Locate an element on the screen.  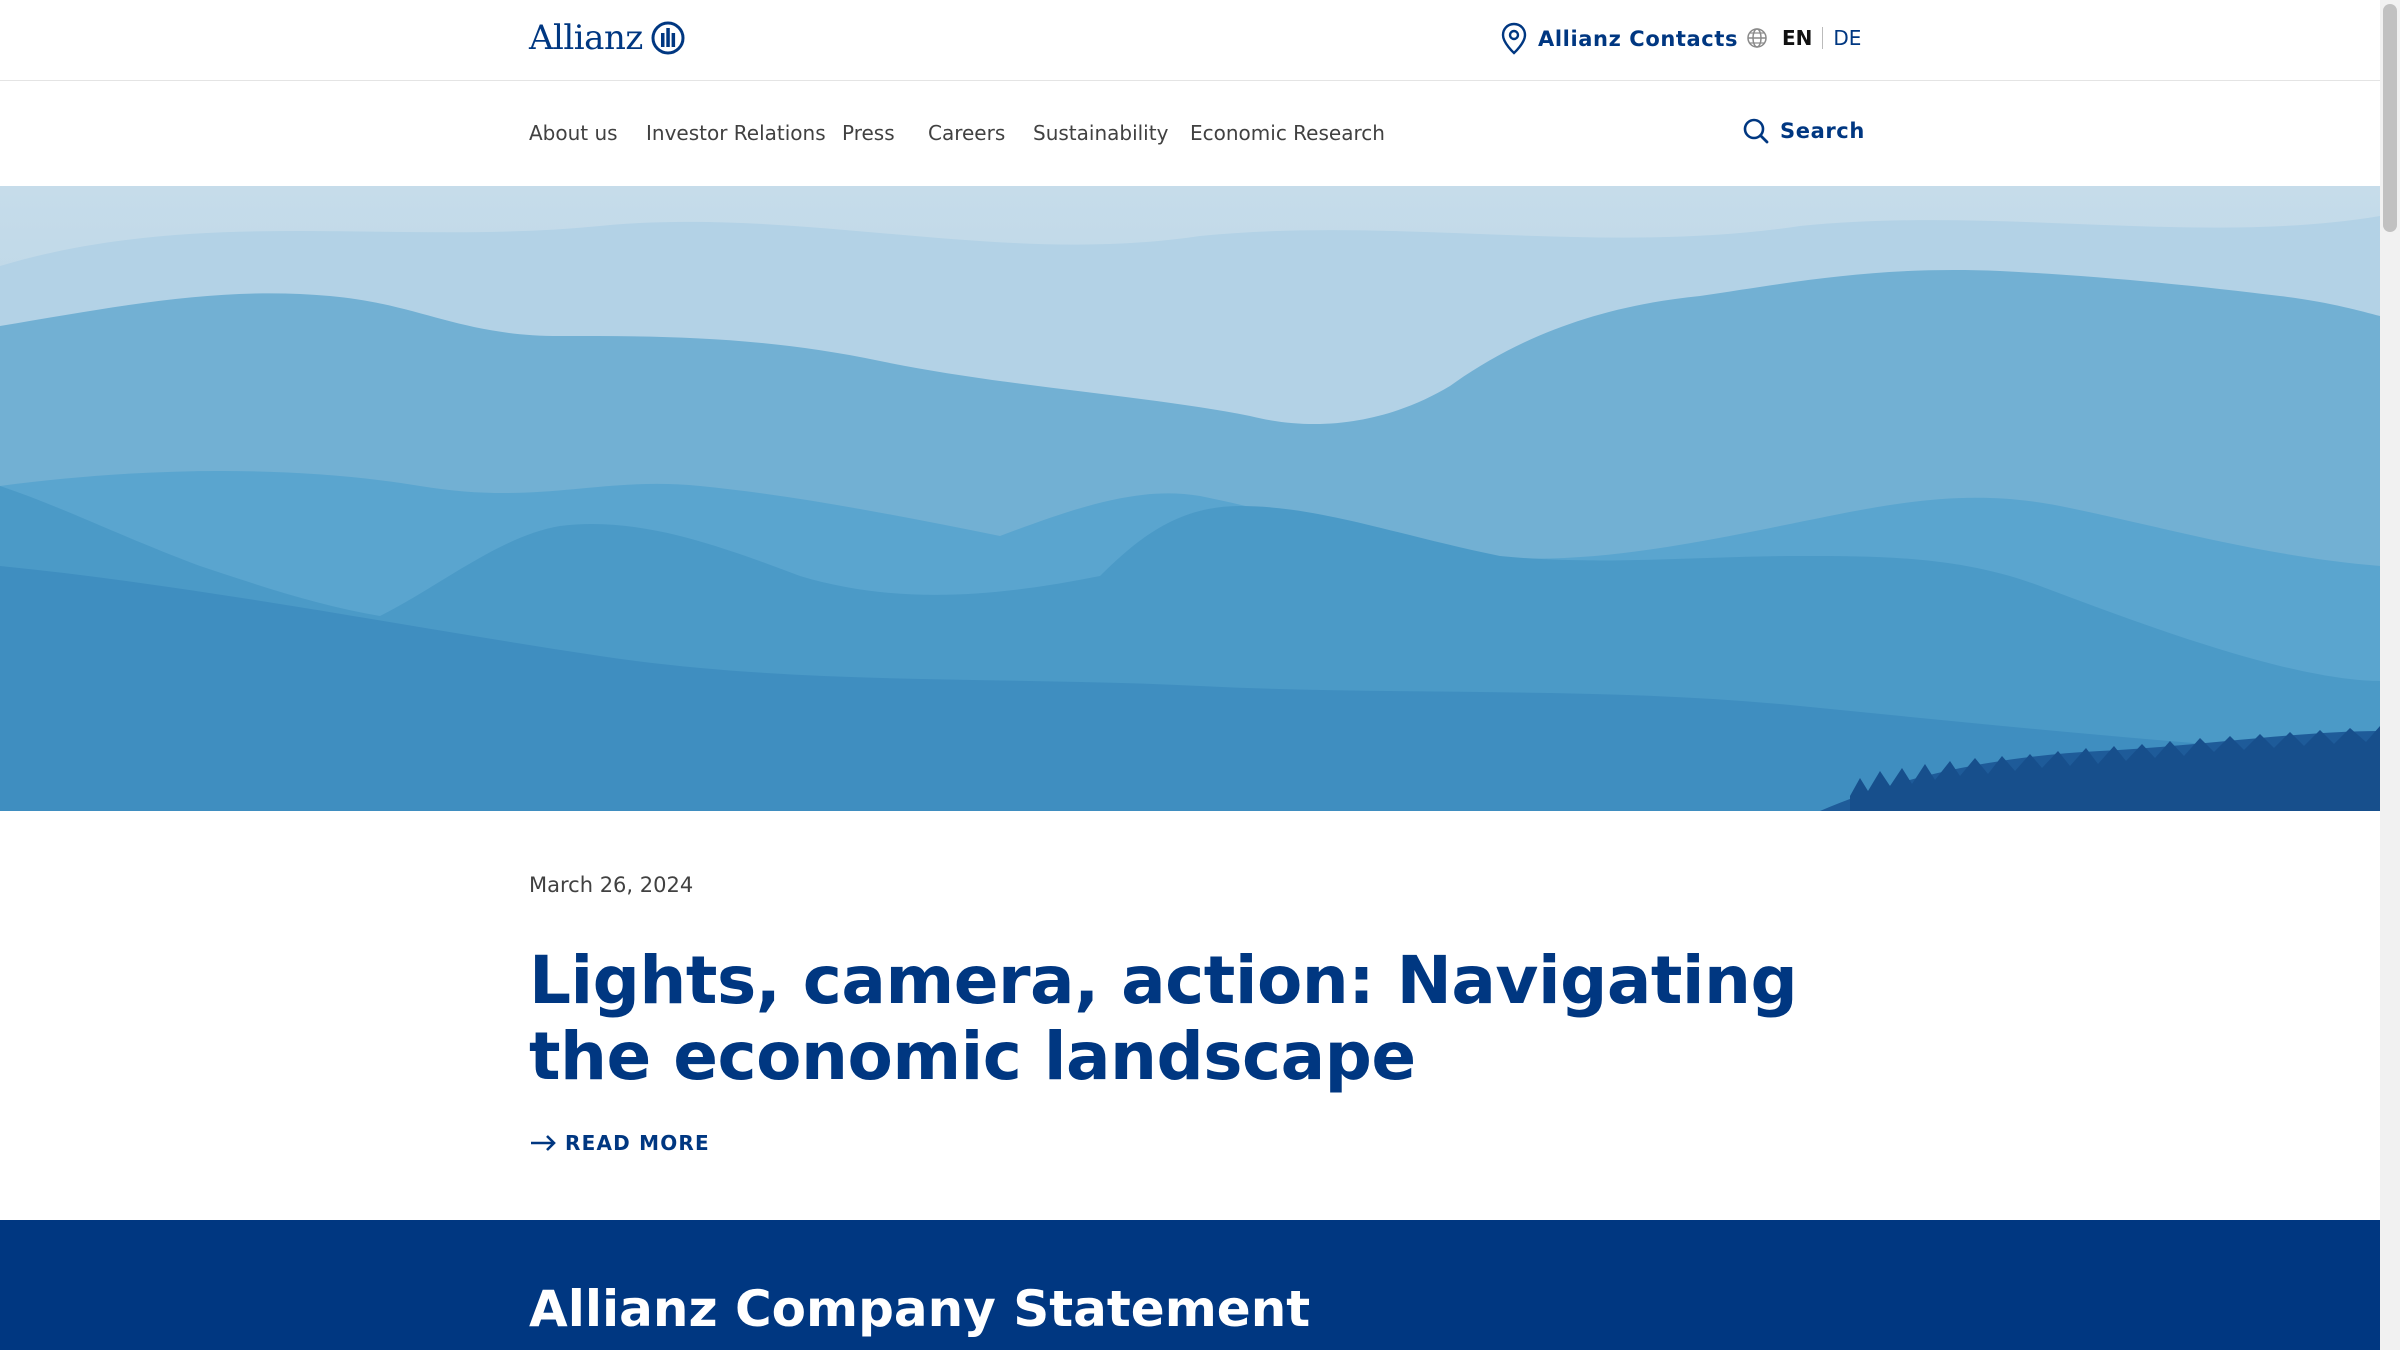
contacts-label: Allianz Contacts is located at coordinates (1638, 39).